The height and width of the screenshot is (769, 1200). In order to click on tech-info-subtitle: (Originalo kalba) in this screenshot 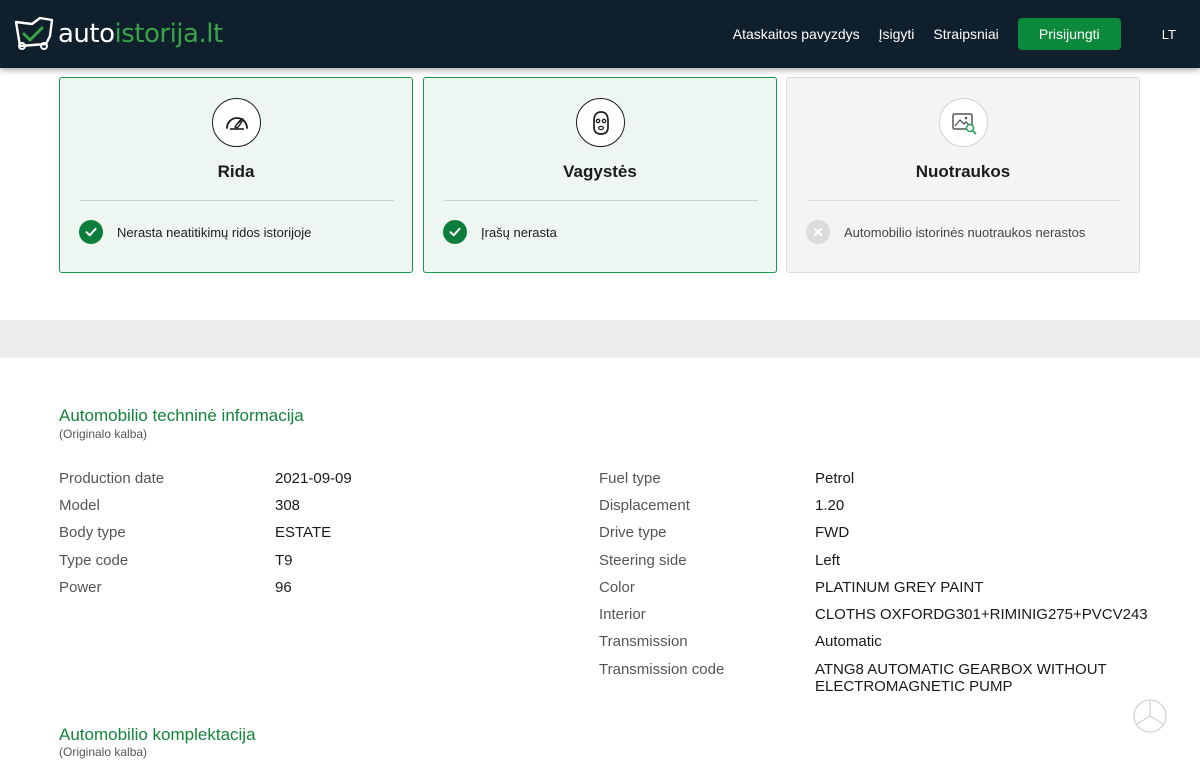, I will do `click(103, 434)`.